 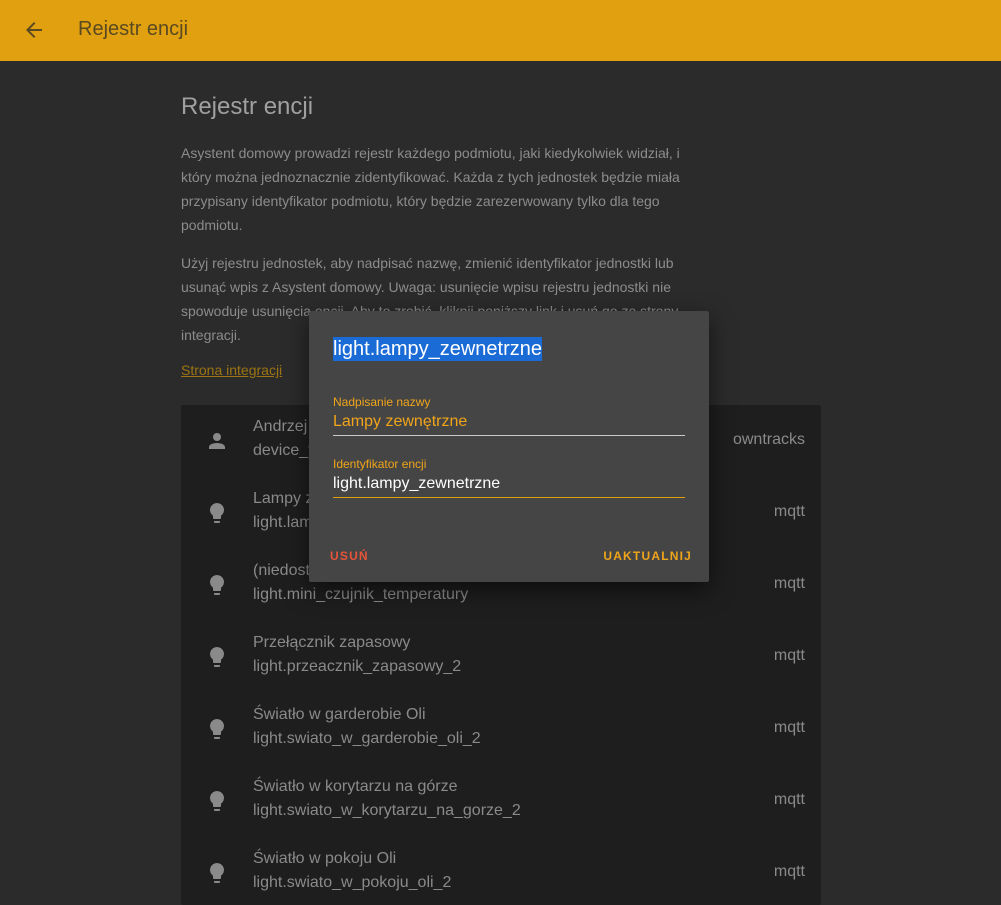 What do you see at coordinates (768, 439) in the screenshot?
I see `entity-platform: owntracks` at bounding box center [768, 439].